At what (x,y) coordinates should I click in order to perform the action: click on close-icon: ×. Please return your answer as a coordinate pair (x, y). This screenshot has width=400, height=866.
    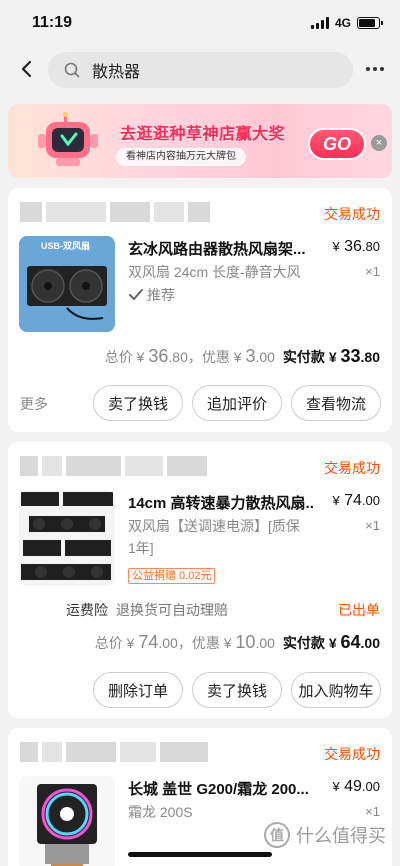
    Looking at the image, I should click on (379, 143).